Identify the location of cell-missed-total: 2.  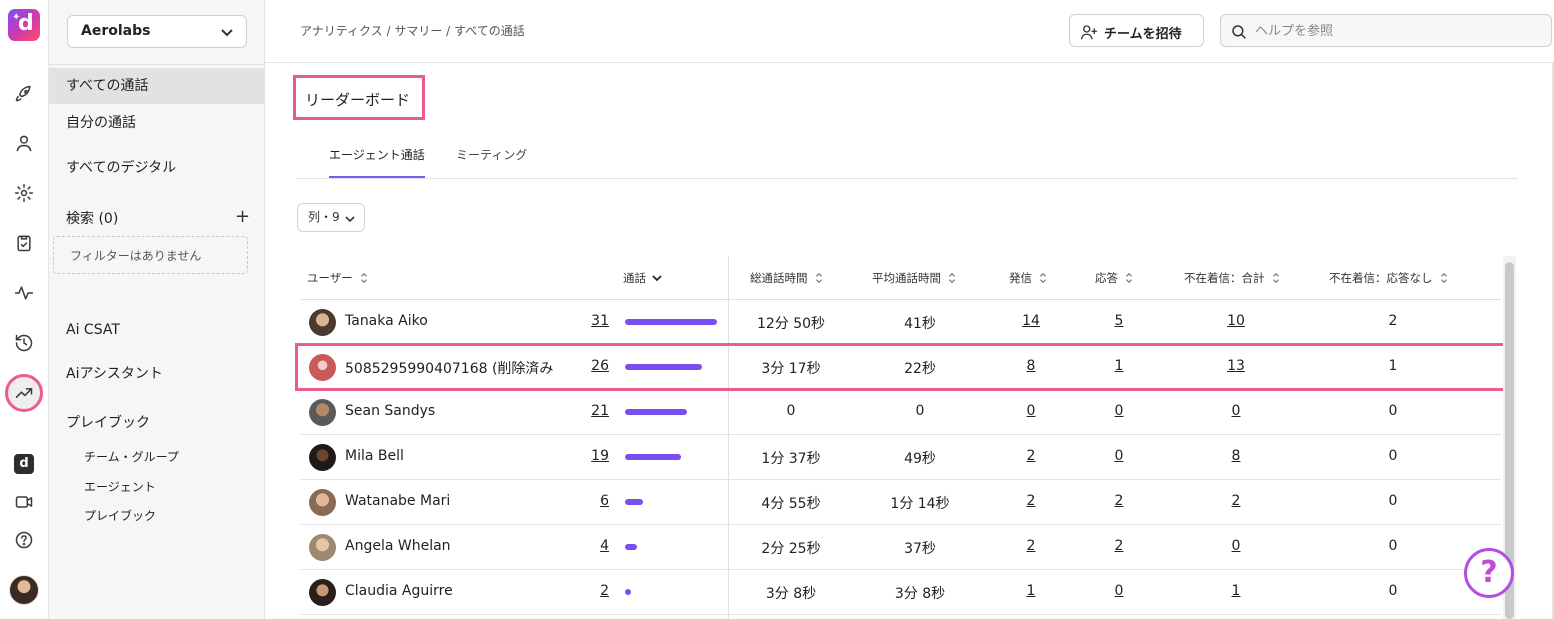
(1236, 501).